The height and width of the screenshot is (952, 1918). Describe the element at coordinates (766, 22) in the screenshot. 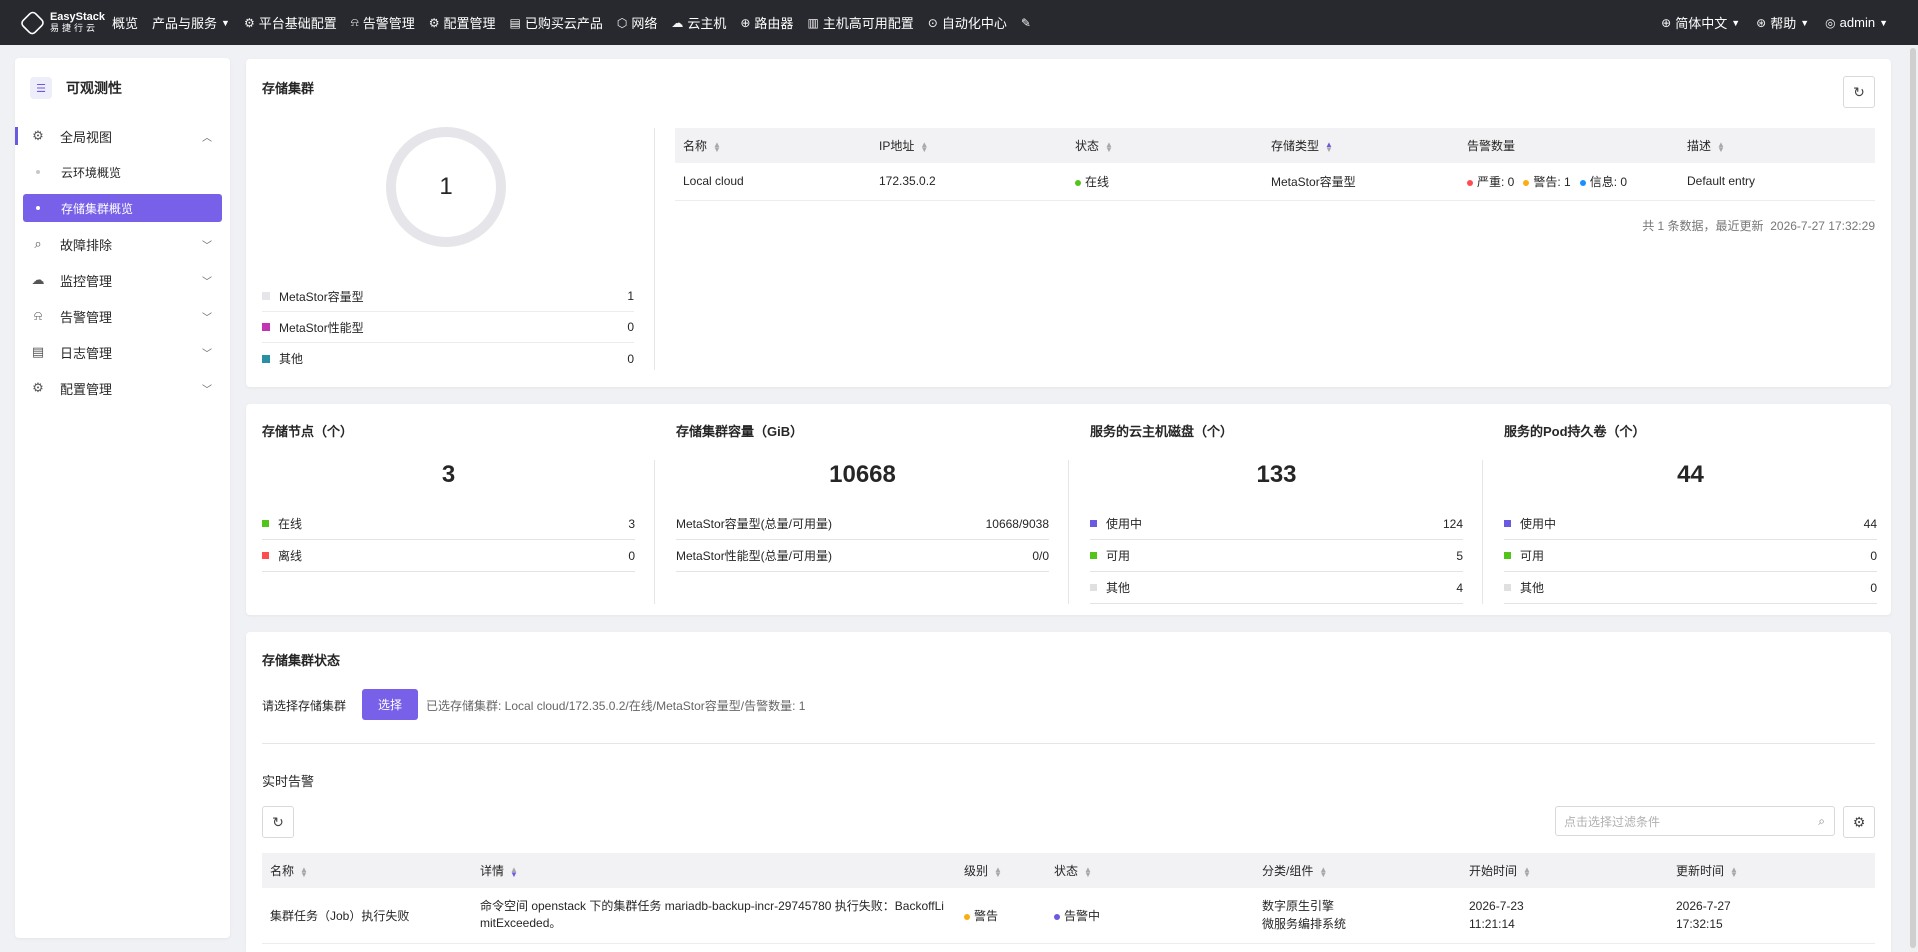

I see `nav-router: ⊕ 路由器` at that location.